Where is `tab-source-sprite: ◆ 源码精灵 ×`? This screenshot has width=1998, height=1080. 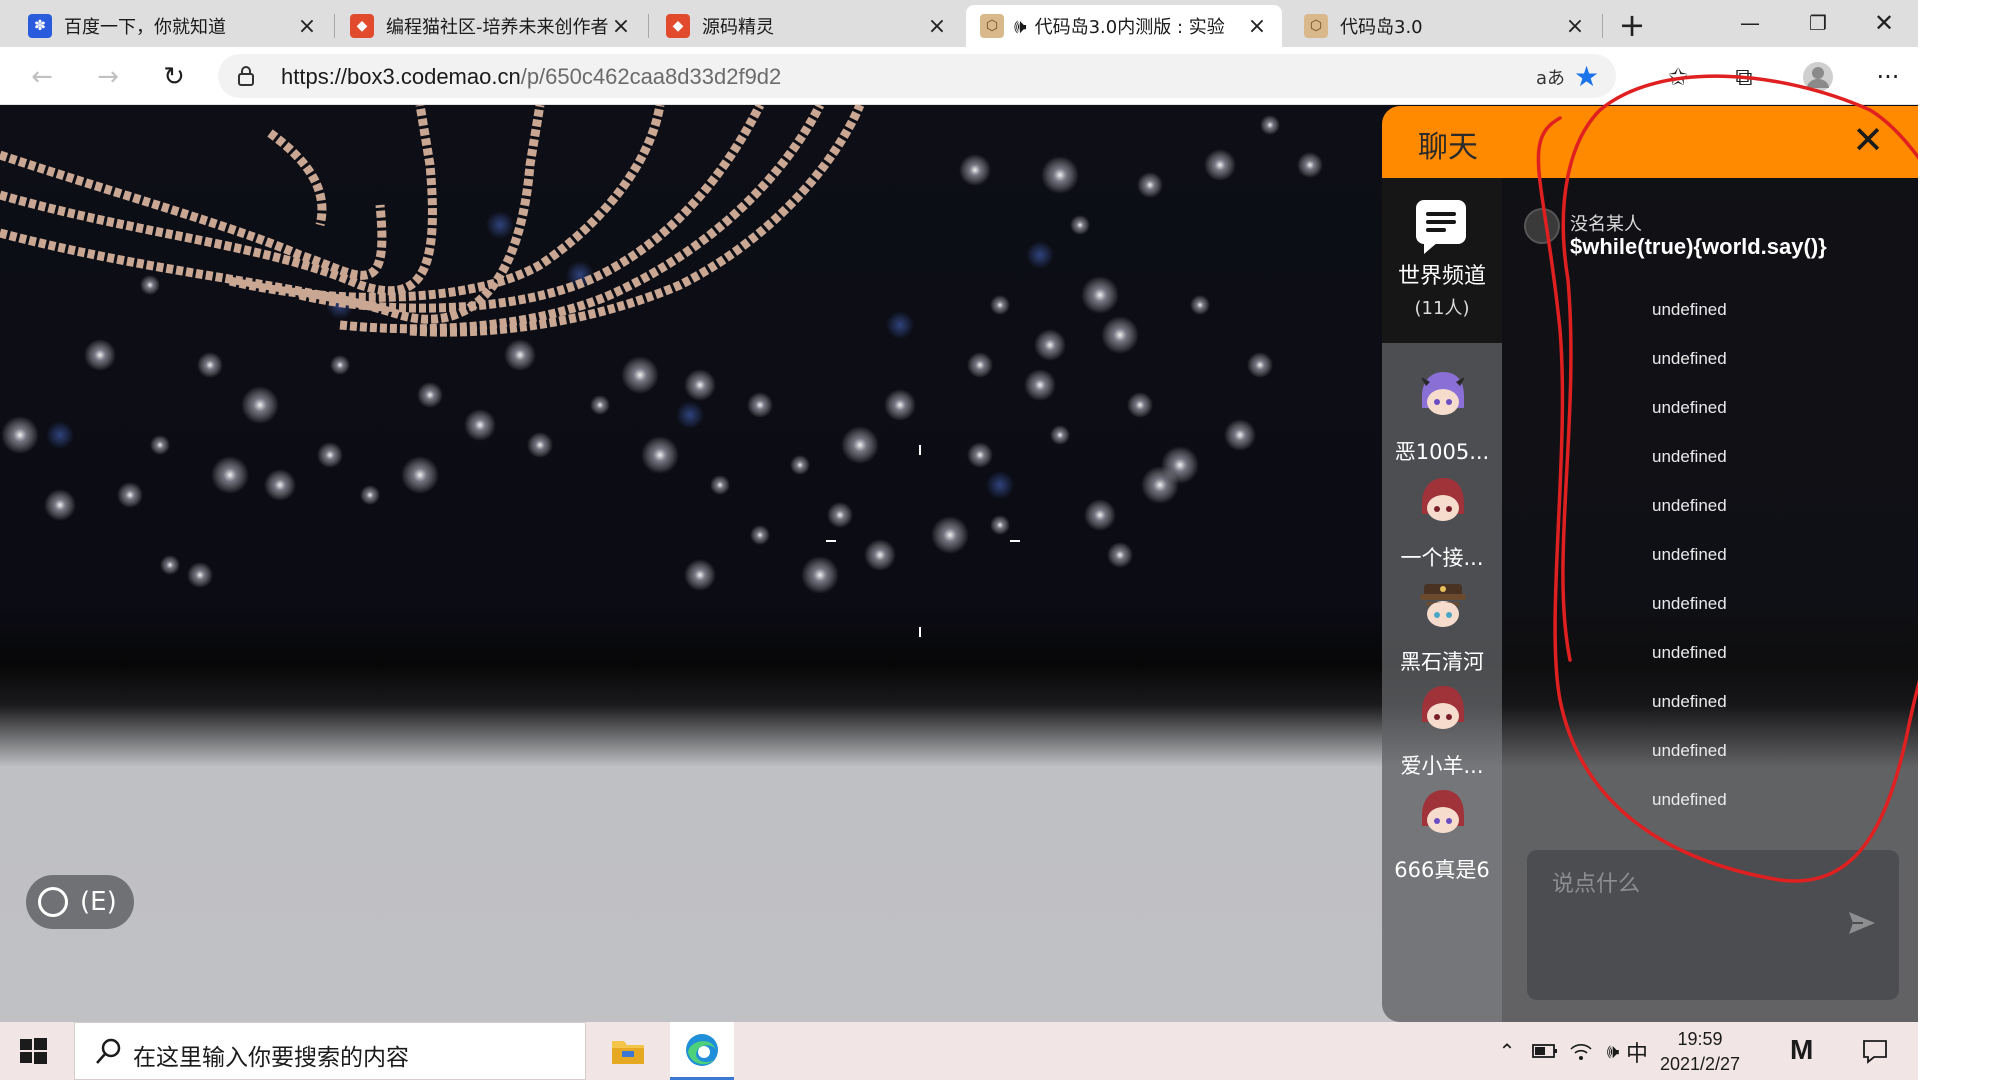 tab-source-sprite: ◆ 源码精灵 × is located at coordinates (807, 26).